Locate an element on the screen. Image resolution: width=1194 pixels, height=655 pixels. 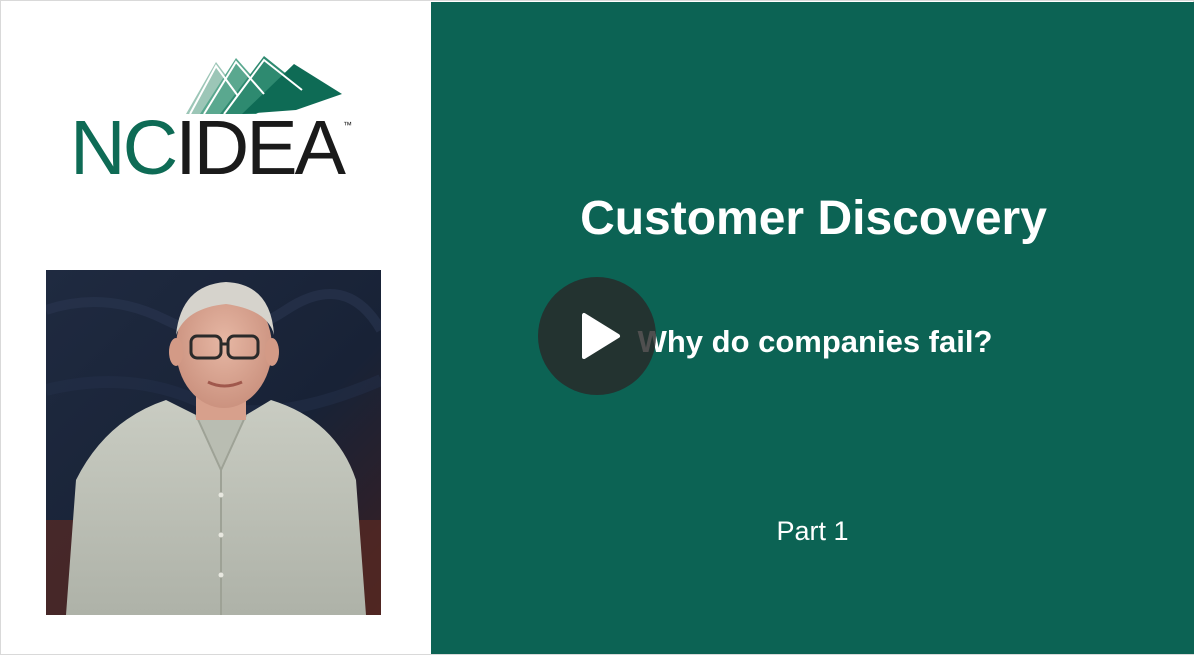
logo-wordmark: NCIDEA is located at coordinates (208, 148).